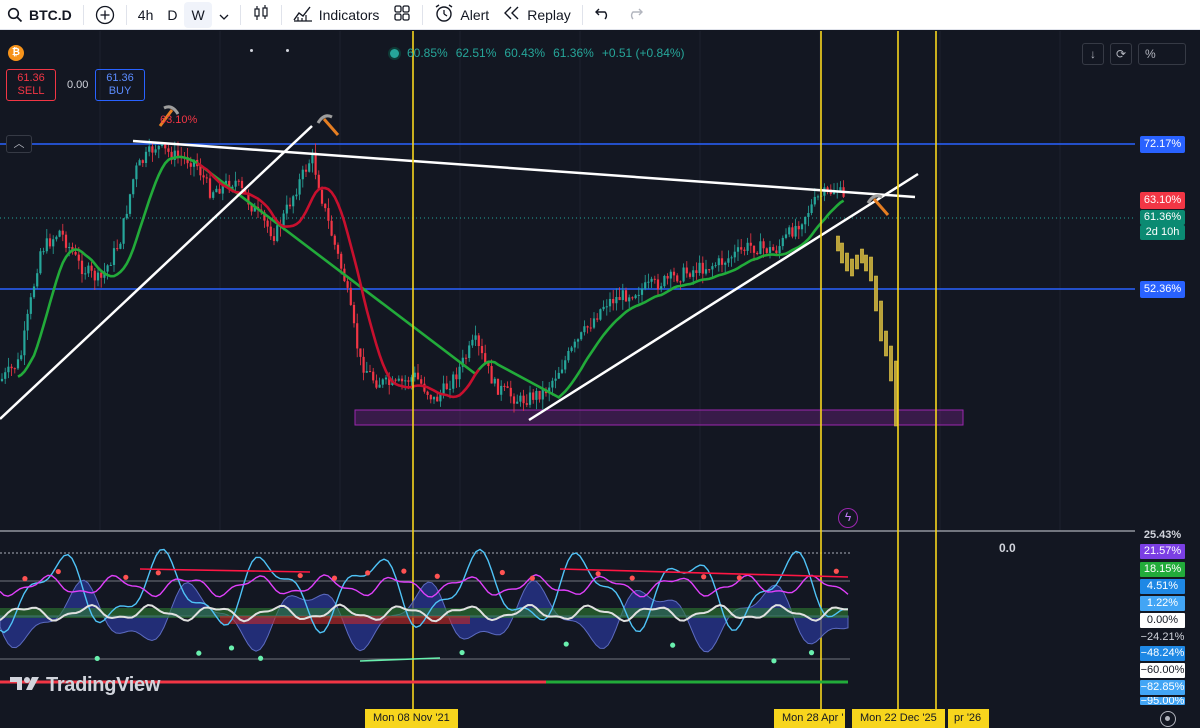 Image resolution: width=1200 pixels, height=728 pixels. Describe the element at coordinates (105, 15) in the screenshot. I see `compare-button` at that location.